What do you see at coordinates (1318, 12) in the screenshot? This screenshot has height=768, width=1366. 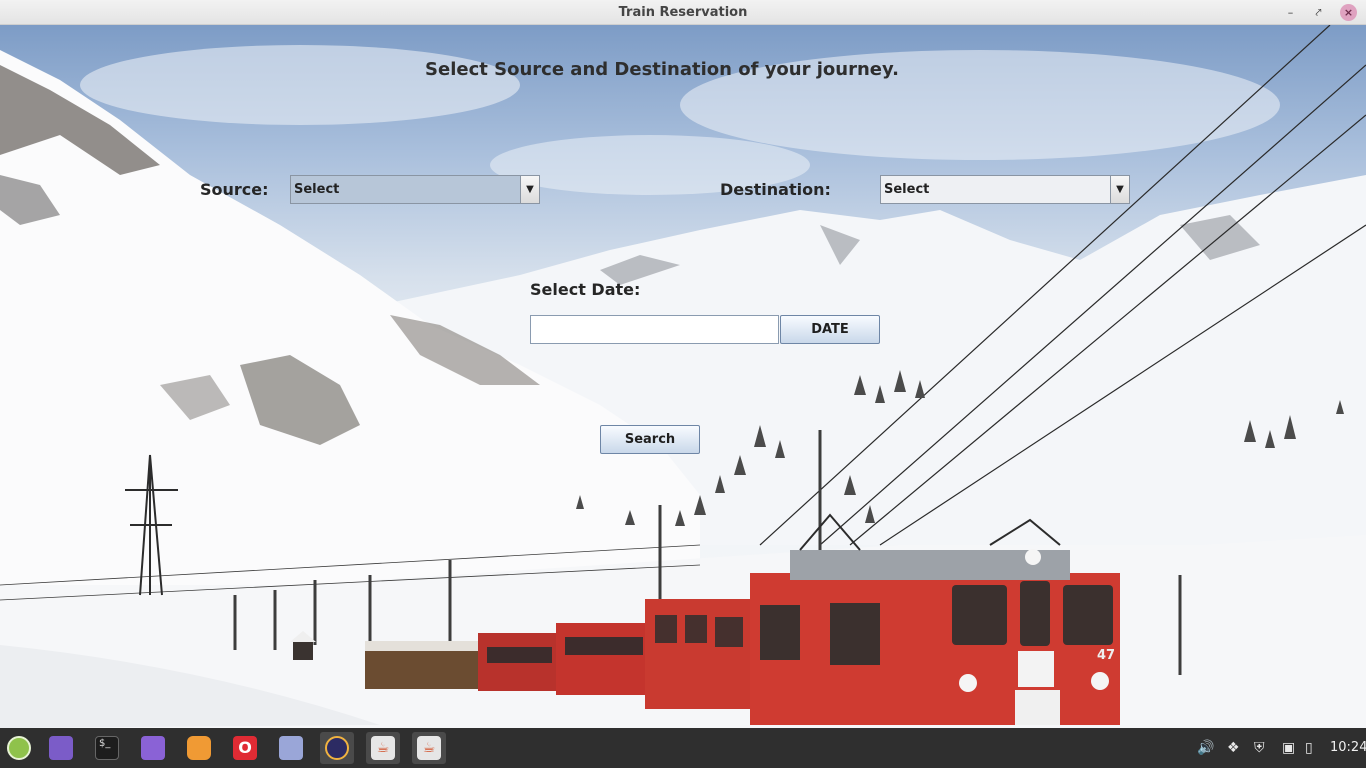 I see `maximize-icon: ⤤` at bounding box center [1318, 12].